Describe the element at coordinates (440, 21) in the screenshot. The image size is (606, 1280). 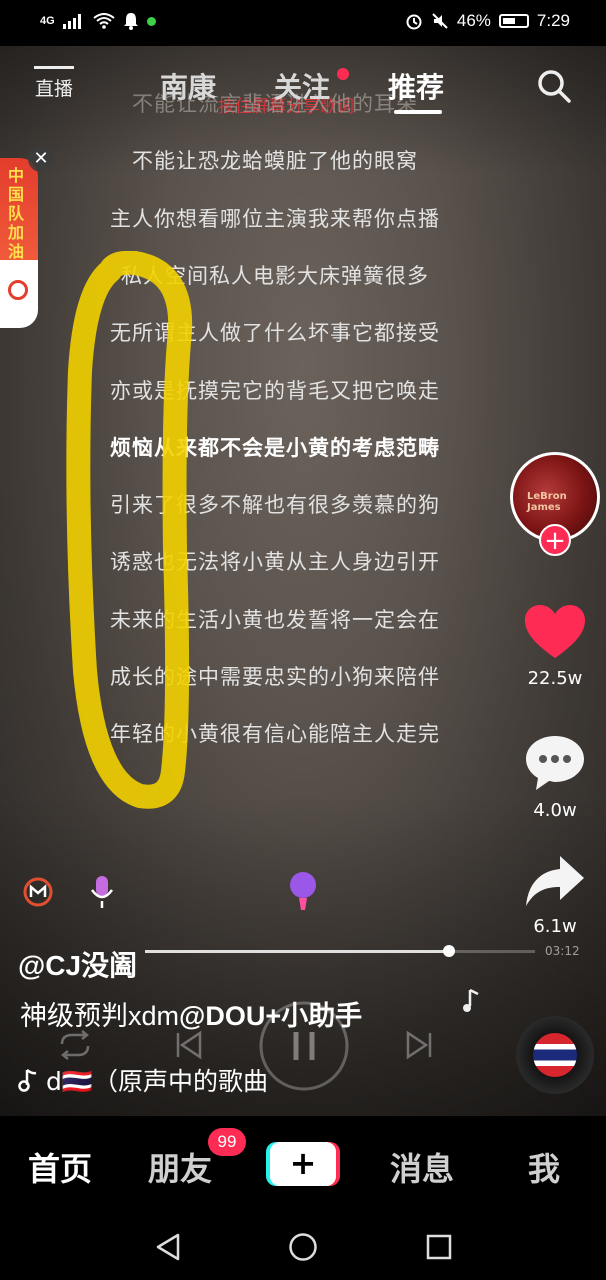
I see `mute-icon` at that location.